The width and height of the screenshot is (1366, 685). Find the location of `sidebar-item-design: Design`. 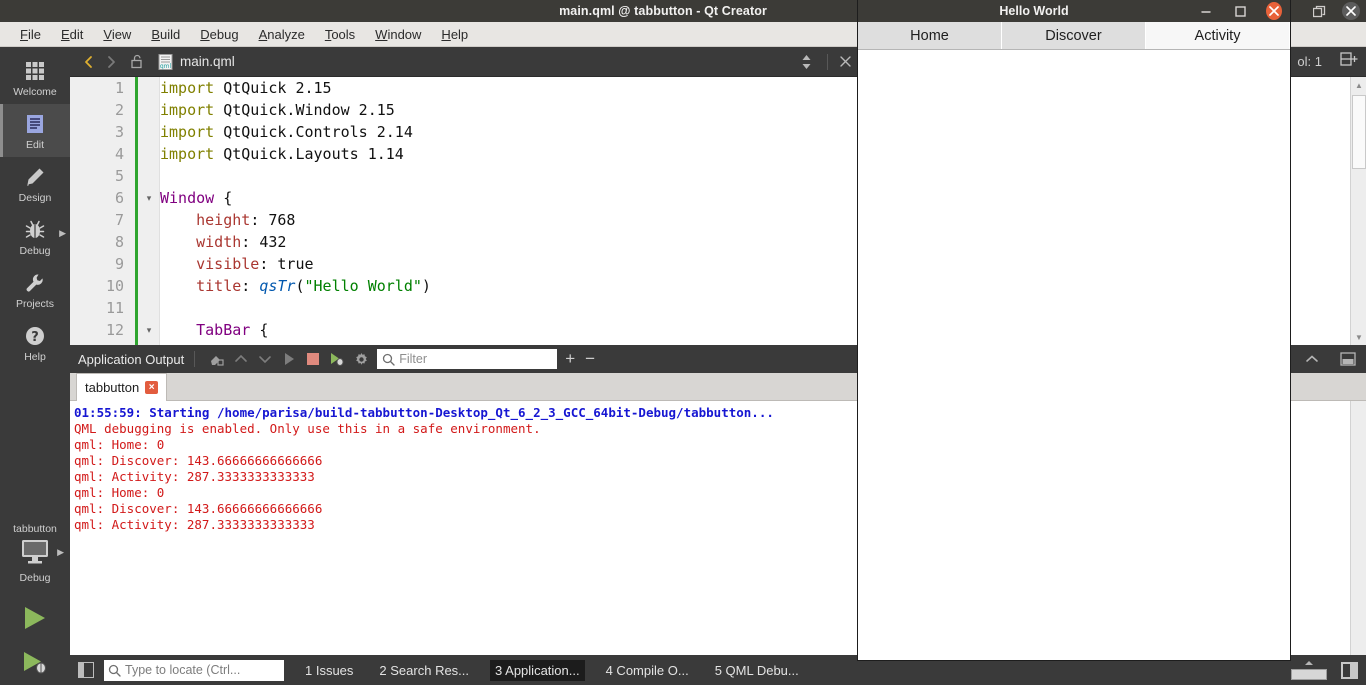

sidebar-item-design: Design is located at coordinates (35, 183).